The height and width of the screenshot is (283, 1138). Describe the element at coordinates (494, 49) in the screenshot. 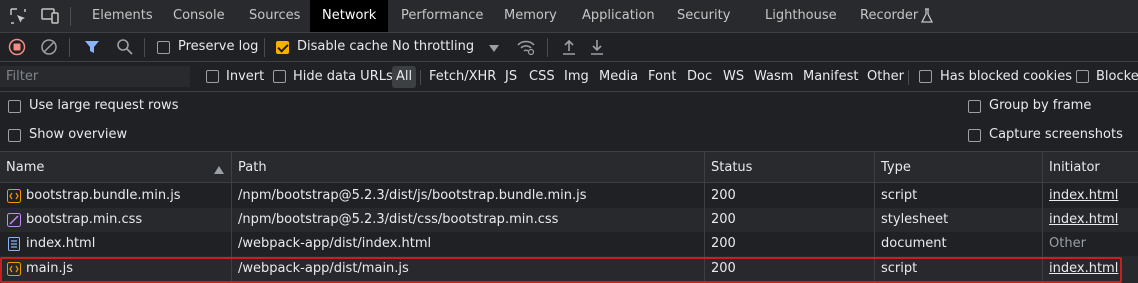

I see `chevron-down-icon` at that location.